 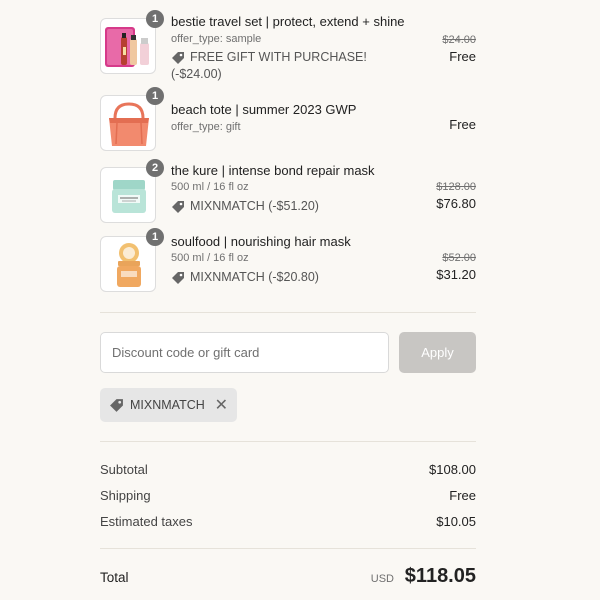 What do you see at coordinates (459, 258) in the screenshot?
I see `original-price: $52.00` at bounding box center [459, 258].